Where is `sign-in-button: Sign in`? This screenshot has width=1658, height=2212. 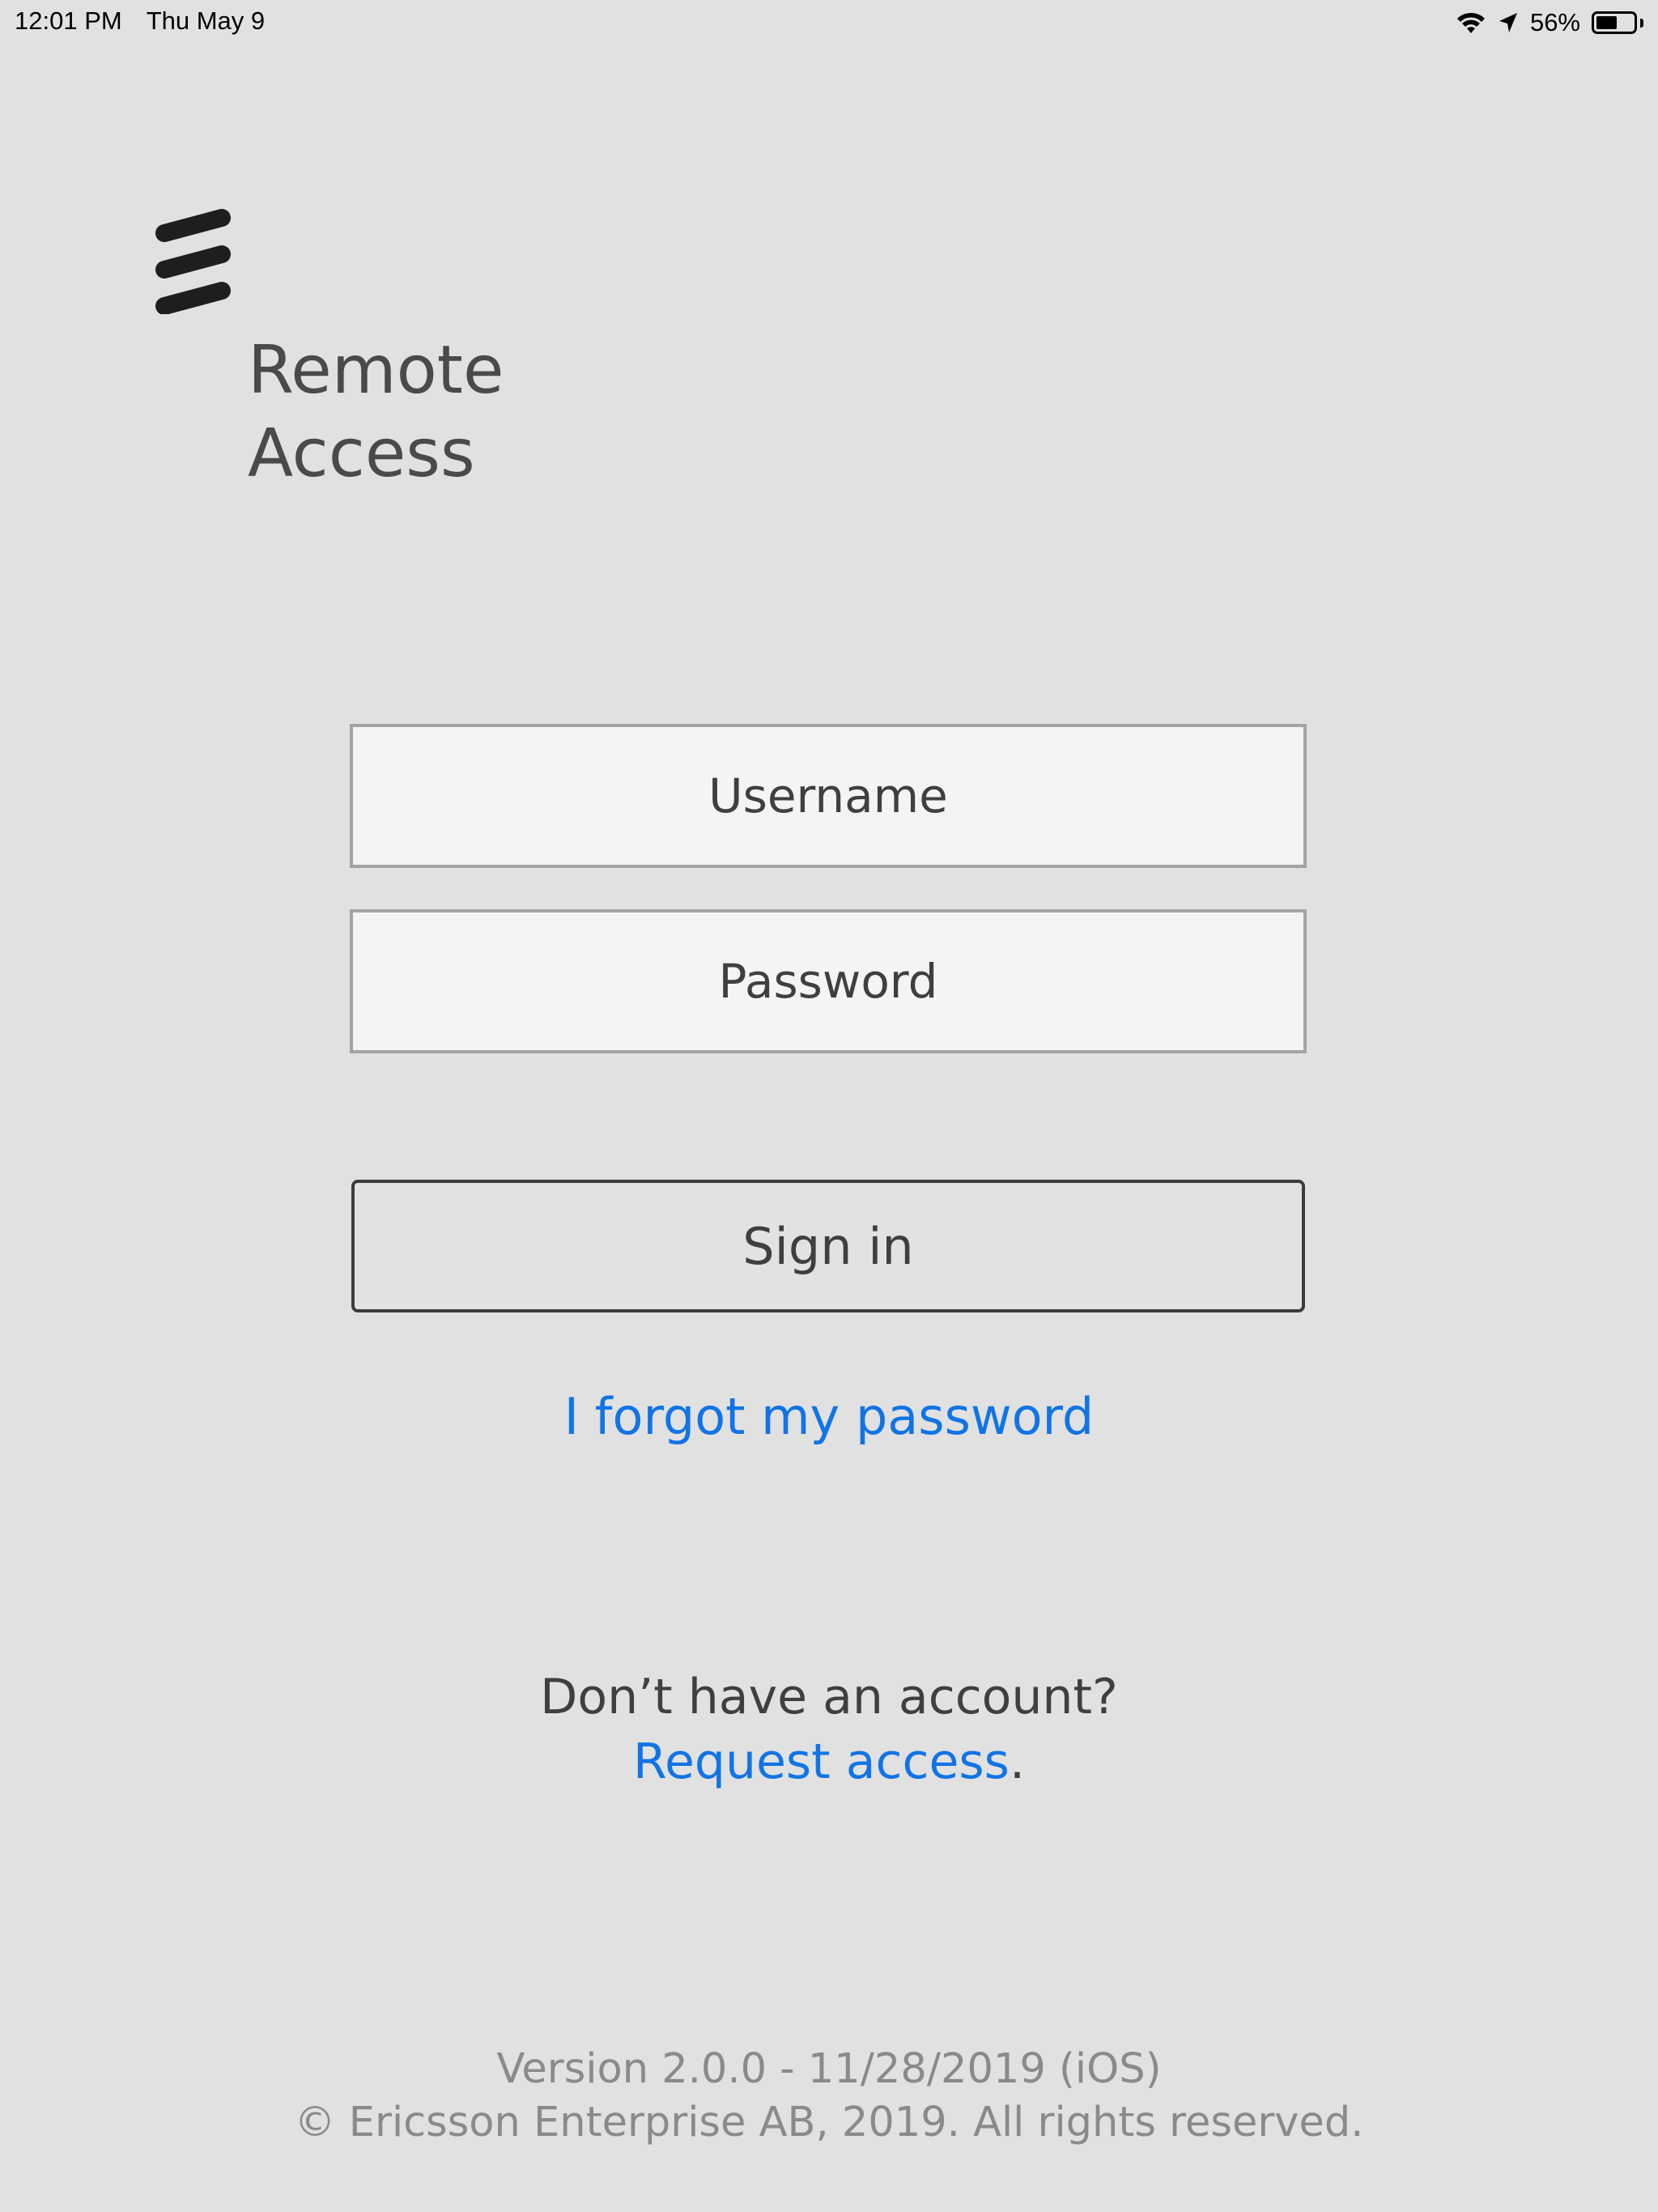
sign-in-button: Sign in is located at coordinates (828, 1246).